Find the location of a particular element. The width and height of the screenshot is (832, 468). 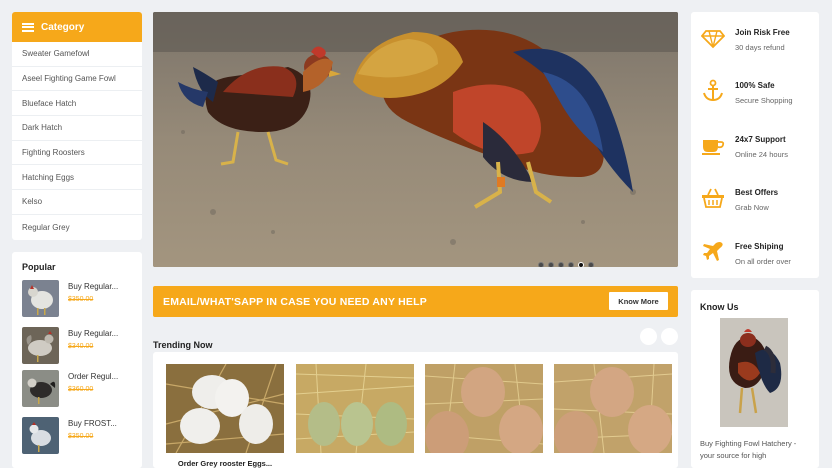

popular-item: Buy FROST... $350.00 is located at coordinates (79, 436).